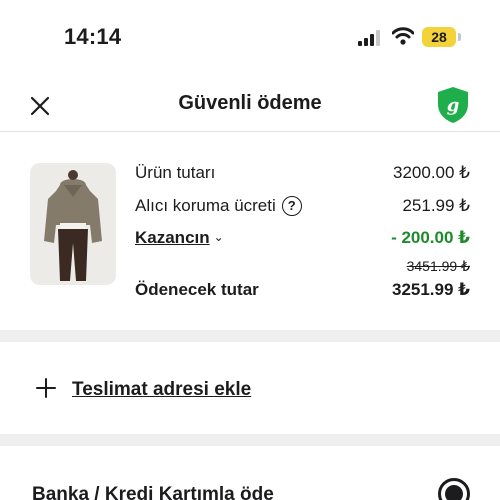 This screenshot has width=500, height=500. Describe the element at coordinates (161, 390) in the screenshot. I see `add-address-label: Teslimat adresi ekle` at that location.